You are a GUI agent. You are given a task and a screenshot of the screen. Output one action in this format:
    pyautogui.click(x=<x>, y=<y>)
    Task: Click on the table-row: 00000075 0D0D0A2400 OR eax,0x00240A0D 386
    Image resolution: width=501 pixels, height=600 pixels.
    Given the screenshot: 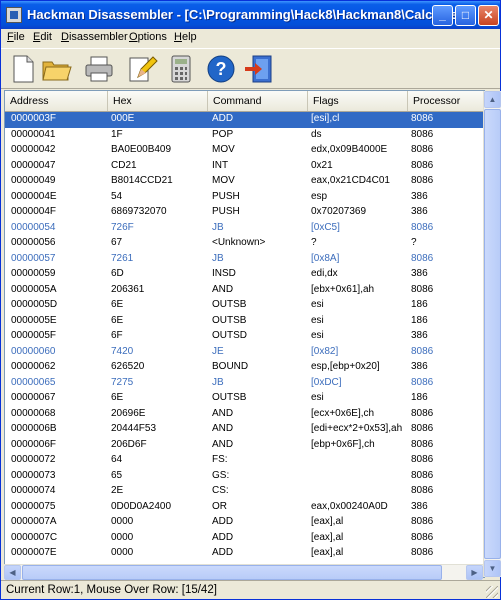 What is the action you would take?
    pyautogui.click(x=244, y=508)
    